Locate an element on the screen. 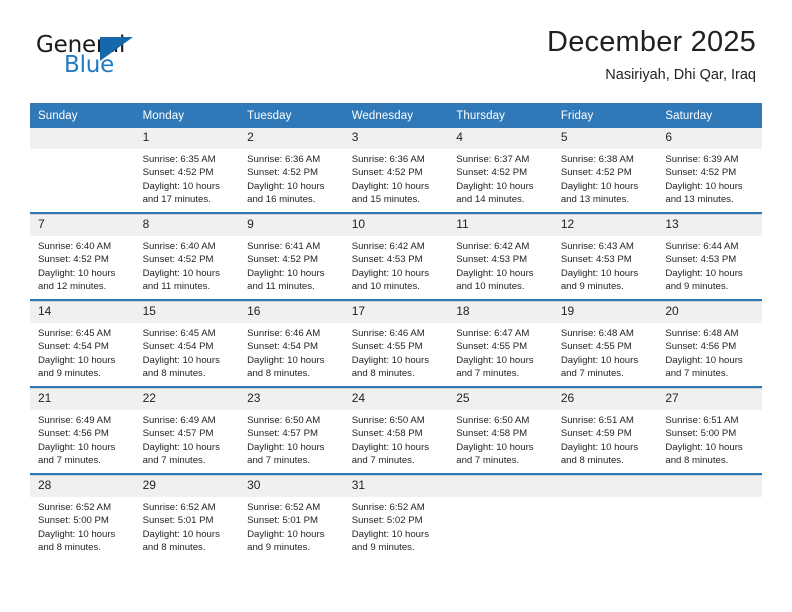 Image resolution: width=792 pixels, height=612 pixels. sunset-text: Sunset: 5:02 PM is located at coordinates (387, 521).